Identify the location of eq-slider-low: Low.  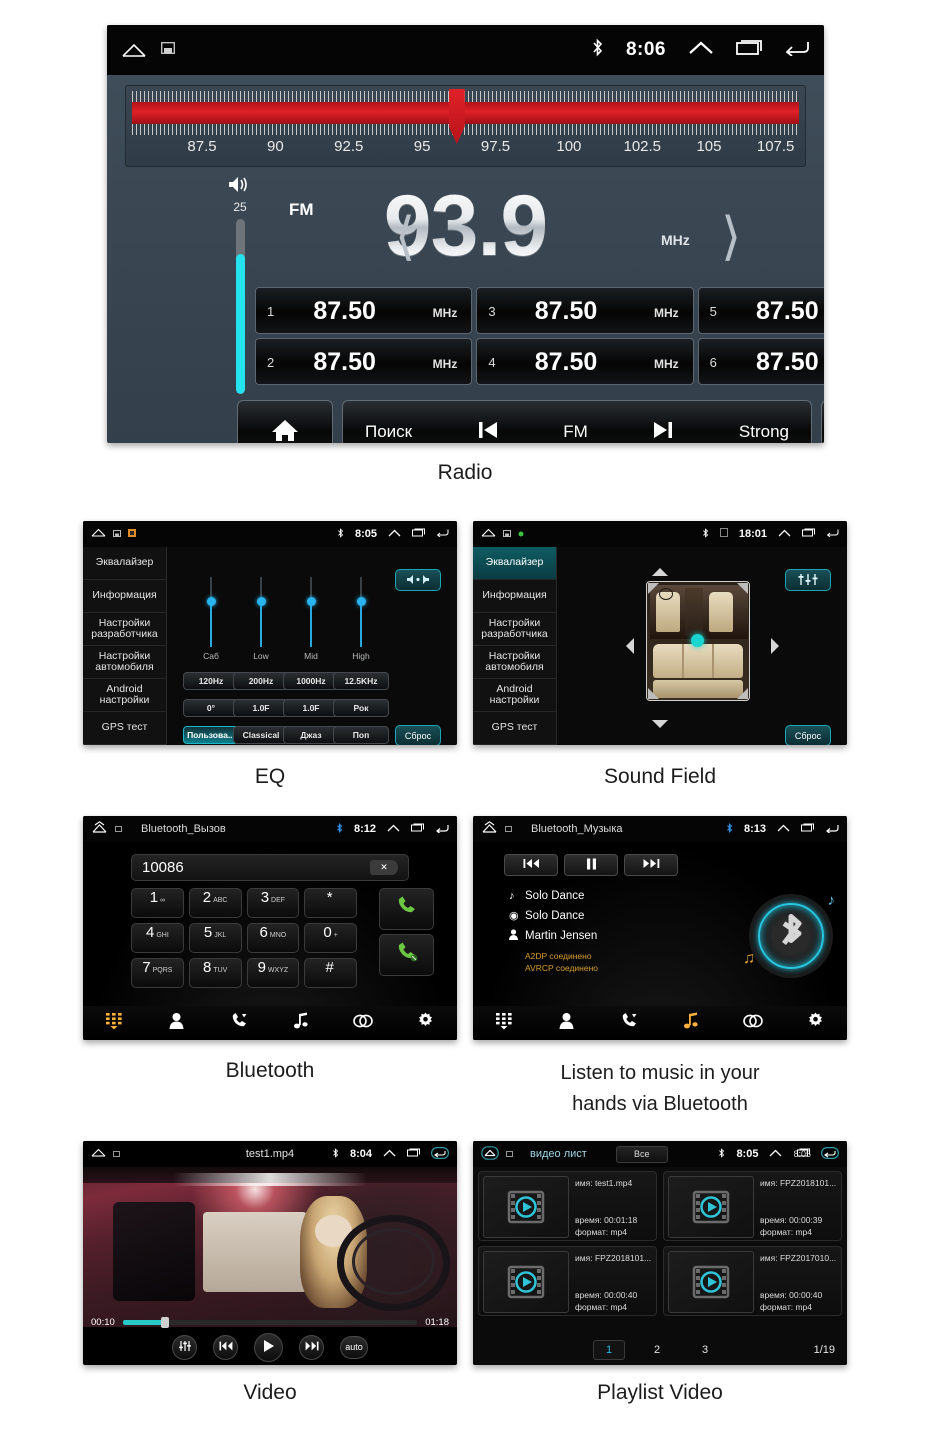
(261, 619).